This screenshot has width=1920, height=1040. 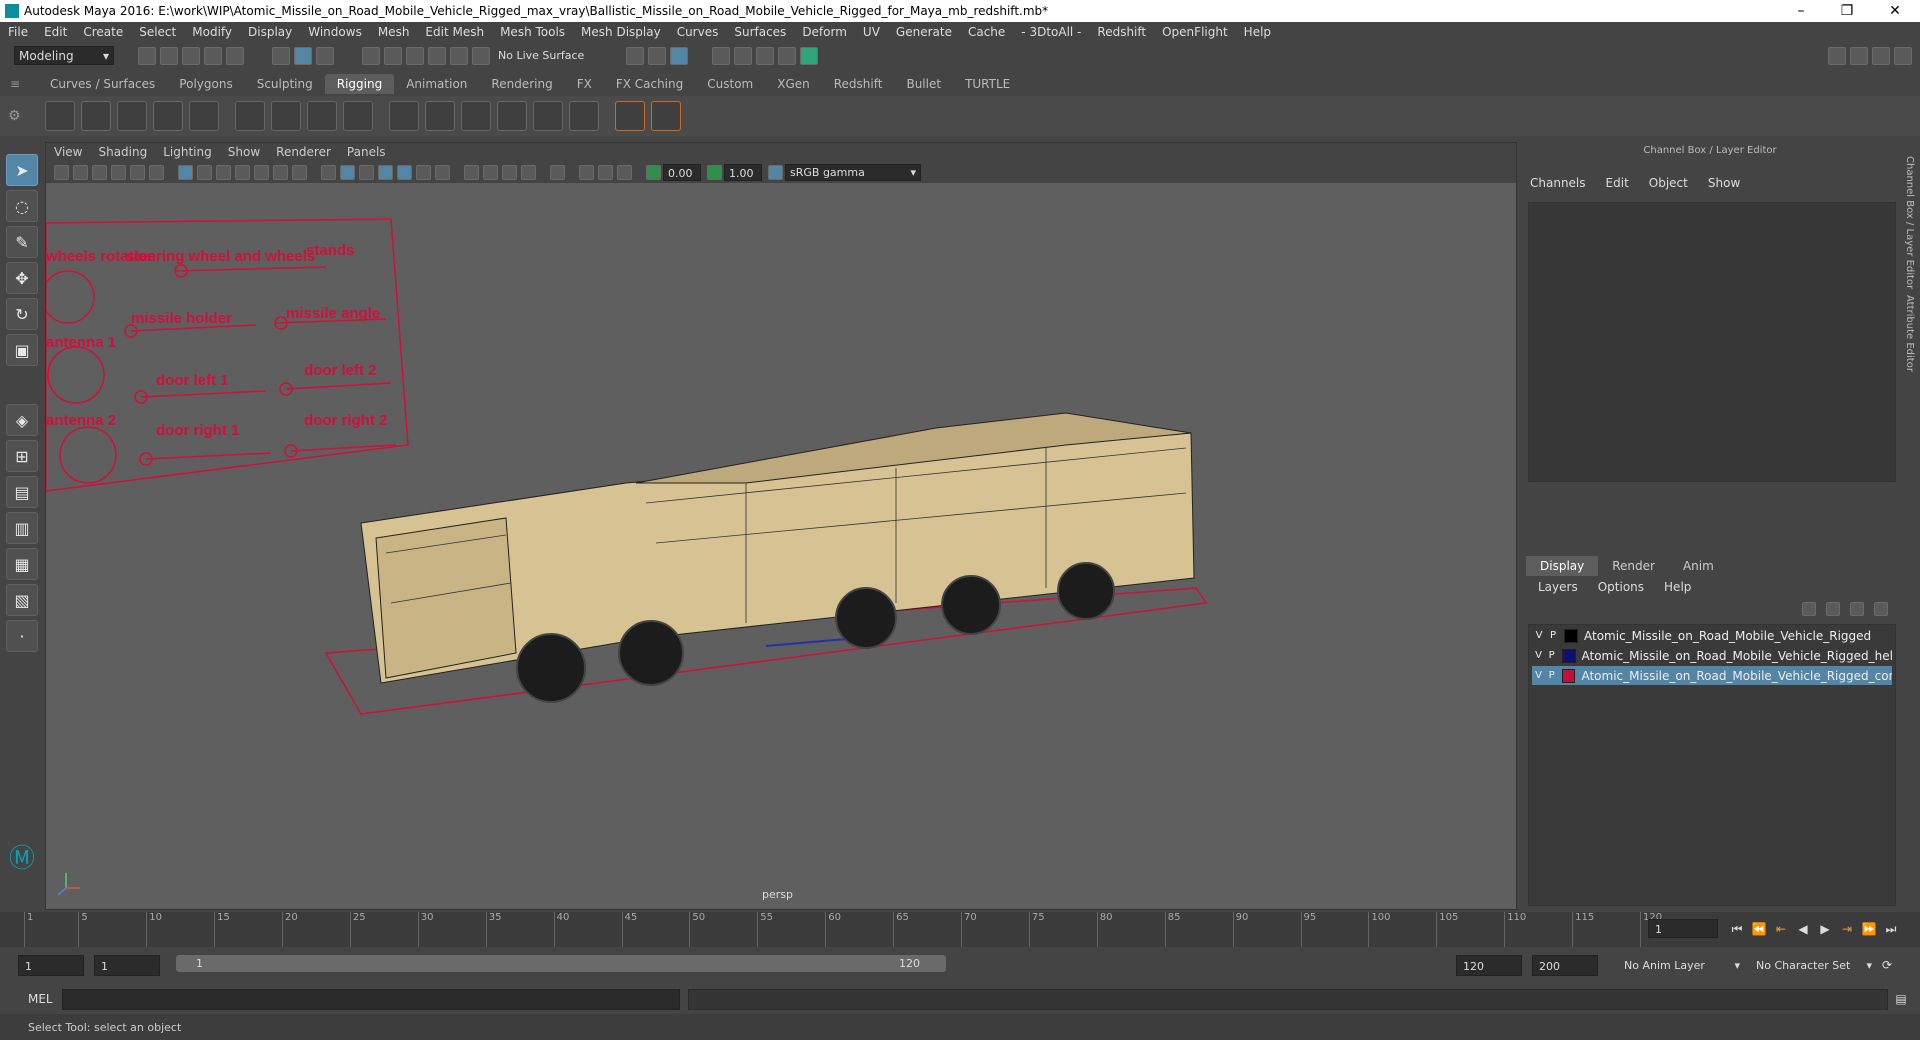 I want to click on shelf-tab-turtle: TURTLE, so click(x=987, y=84).